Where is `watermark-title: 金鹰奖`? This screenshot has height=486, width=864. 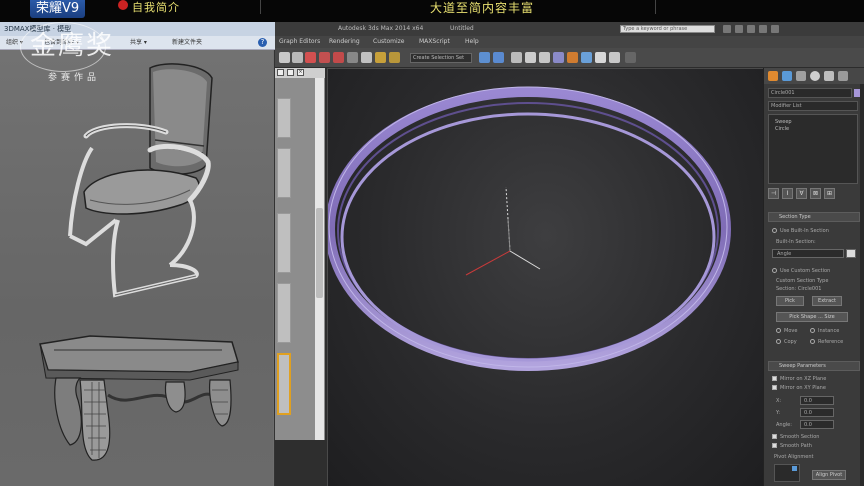 watermark-title: 金鹰奖 is located at coordinates (72, 46).